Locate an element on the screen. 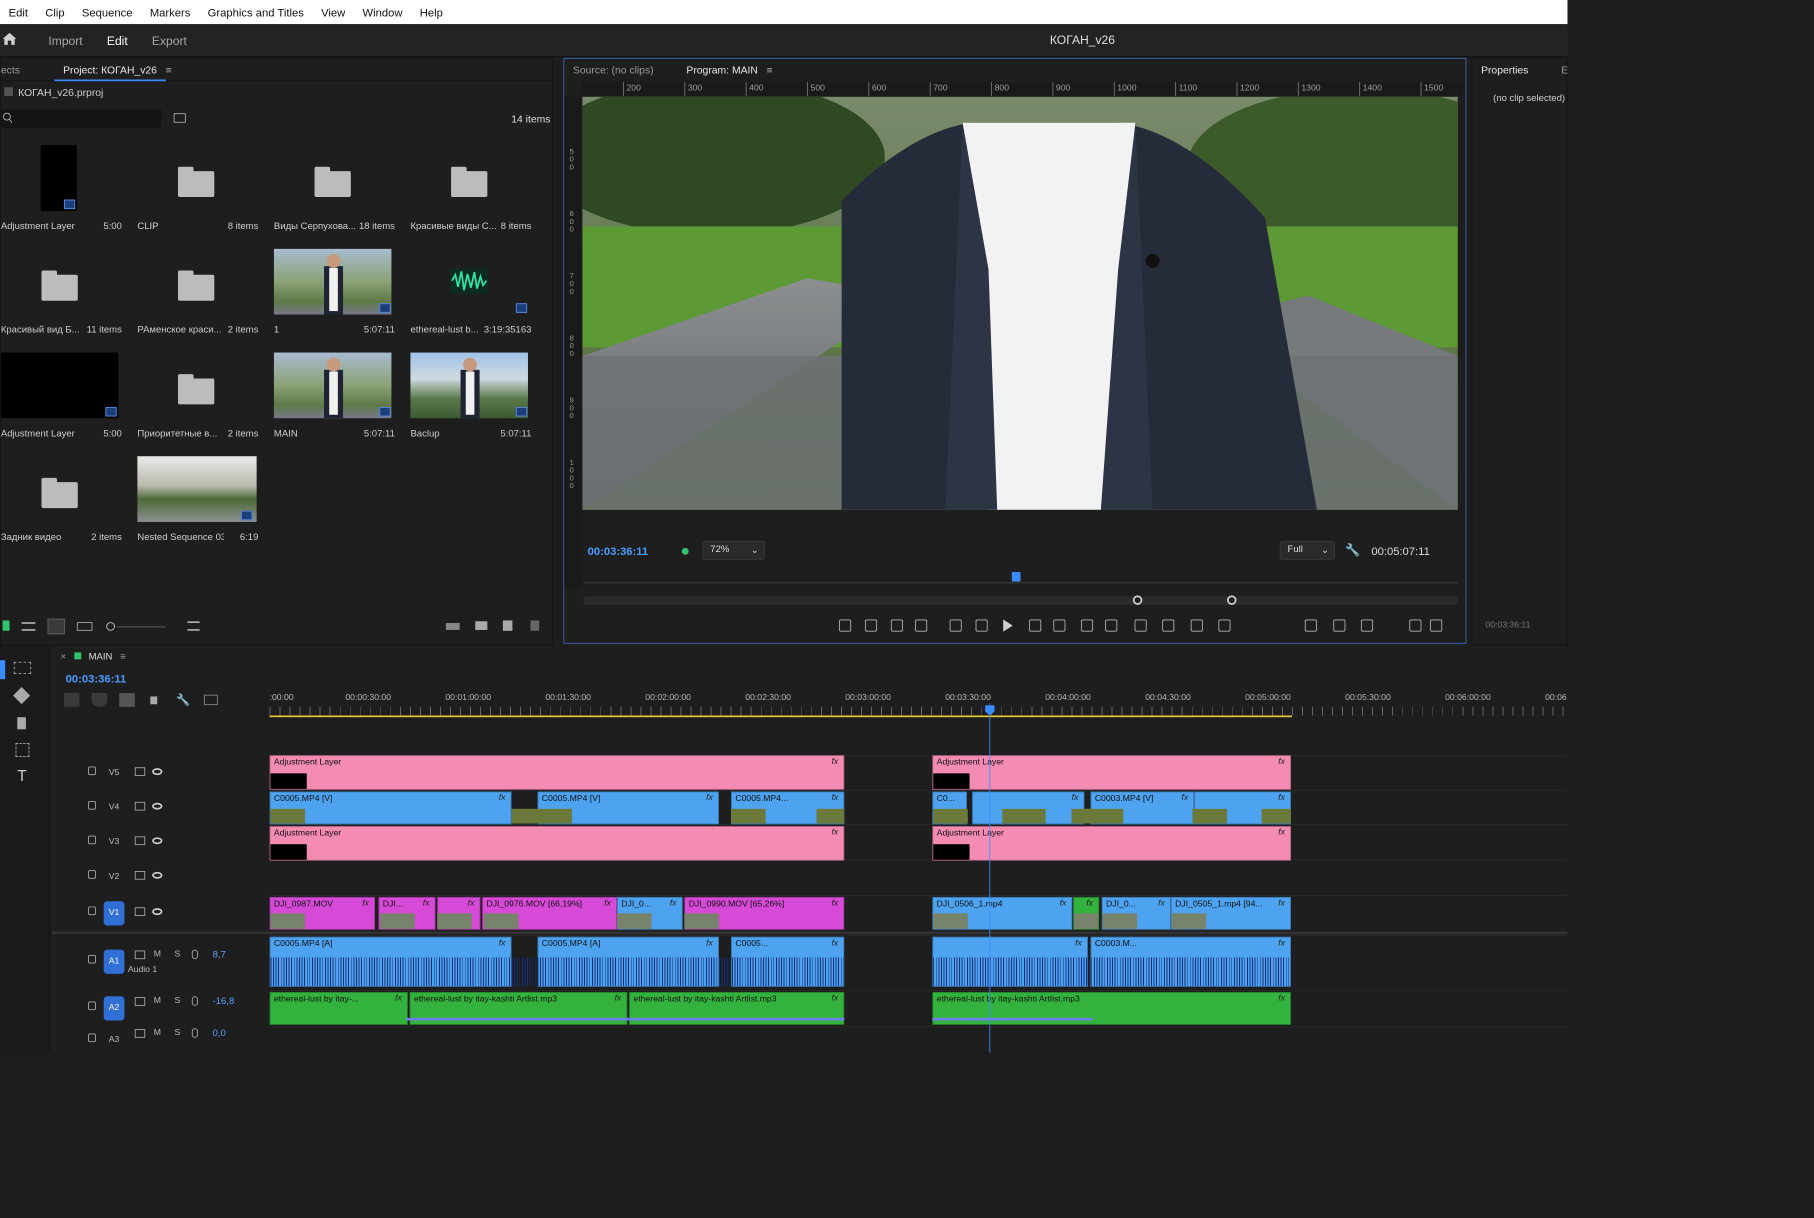 Image resolution: width=1814 pixels, height=1218 pixels. pencil-icon is located at coordinates (6, 625).